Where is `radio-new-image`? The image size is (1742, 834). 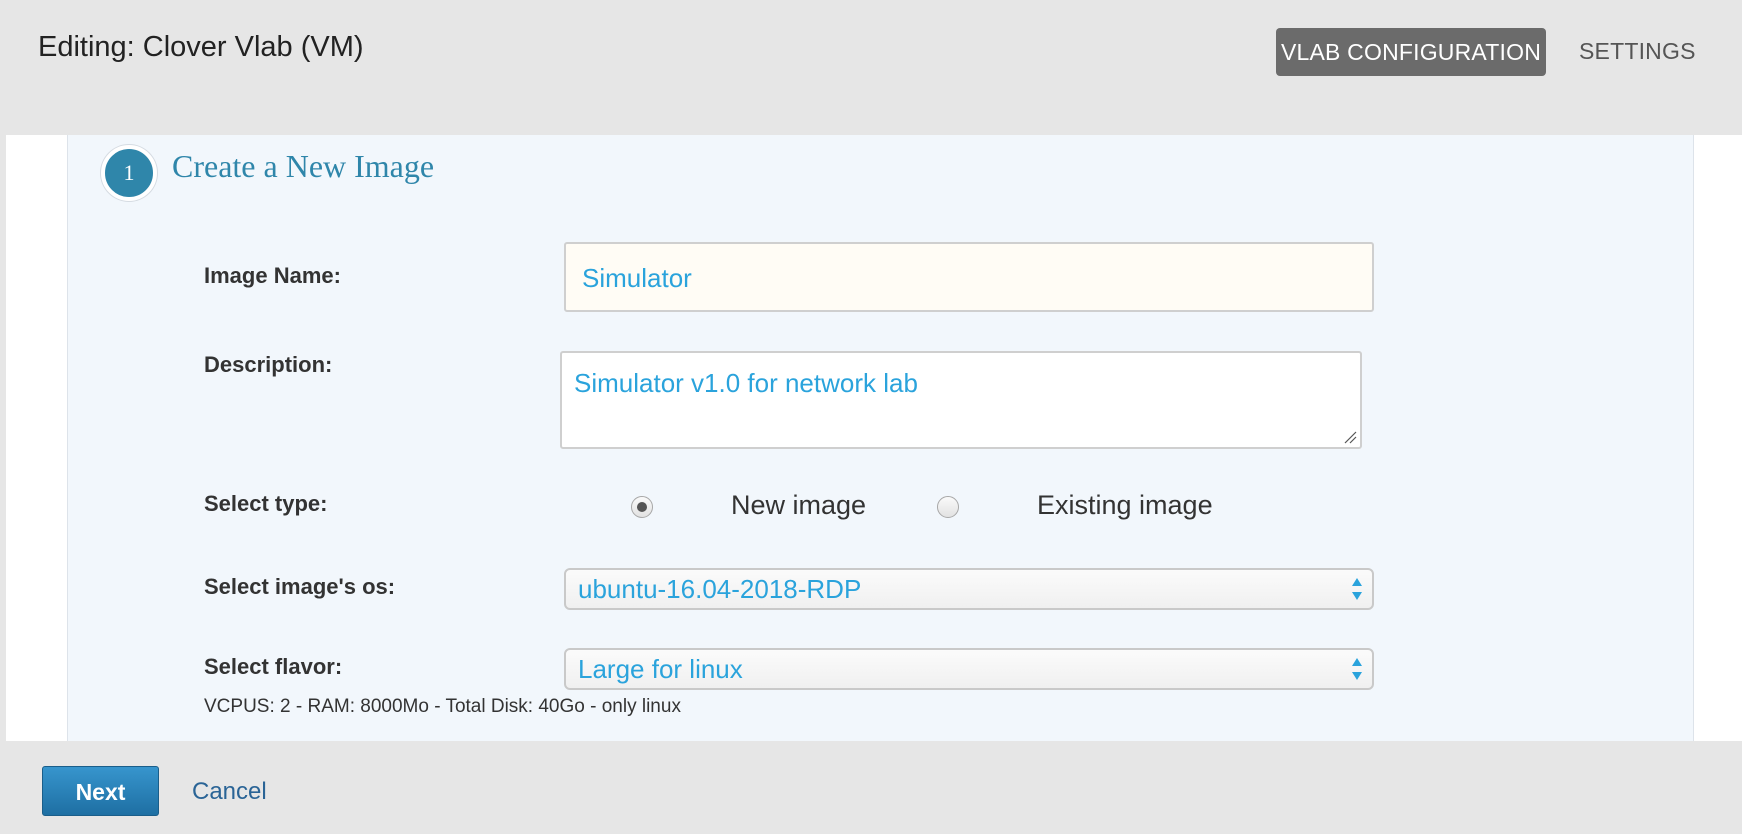
radio-new-image is located at coordinates (642, 507).